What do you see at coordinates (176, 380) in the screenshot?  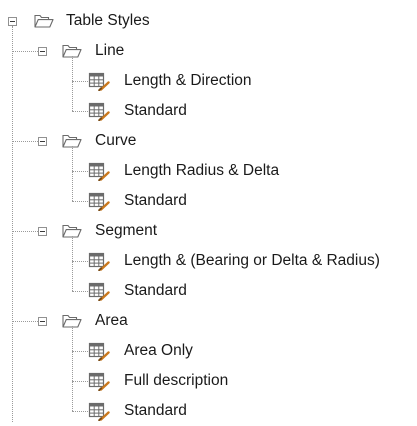 I see `tree-leaf-label: Full description` at bounding box center [176, 380].